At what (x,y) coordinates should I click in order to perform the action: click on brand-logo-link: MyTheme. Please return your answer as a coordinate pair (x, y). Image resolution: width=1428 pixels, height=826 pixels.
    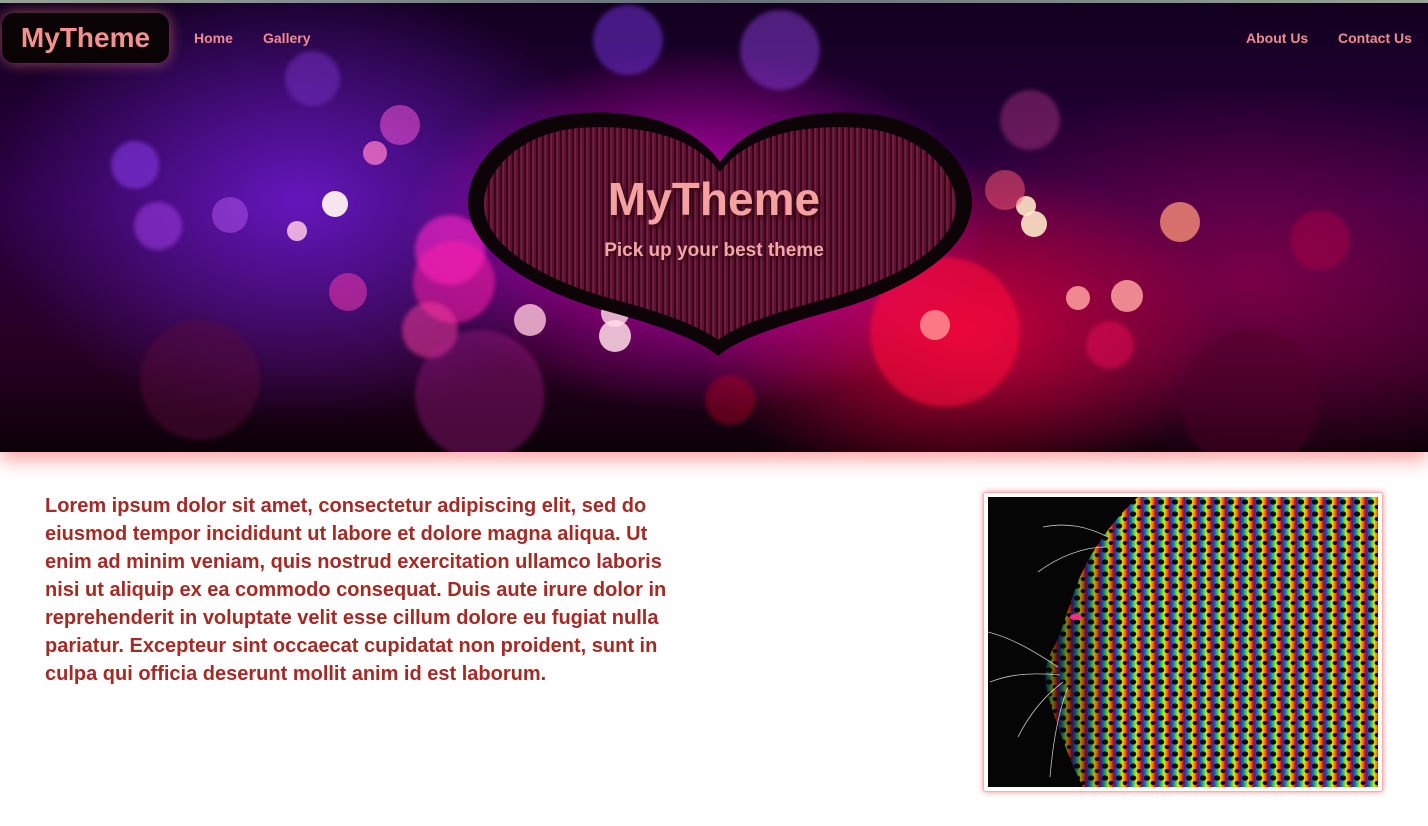
    Looking at the image, I should click on (85, 38).